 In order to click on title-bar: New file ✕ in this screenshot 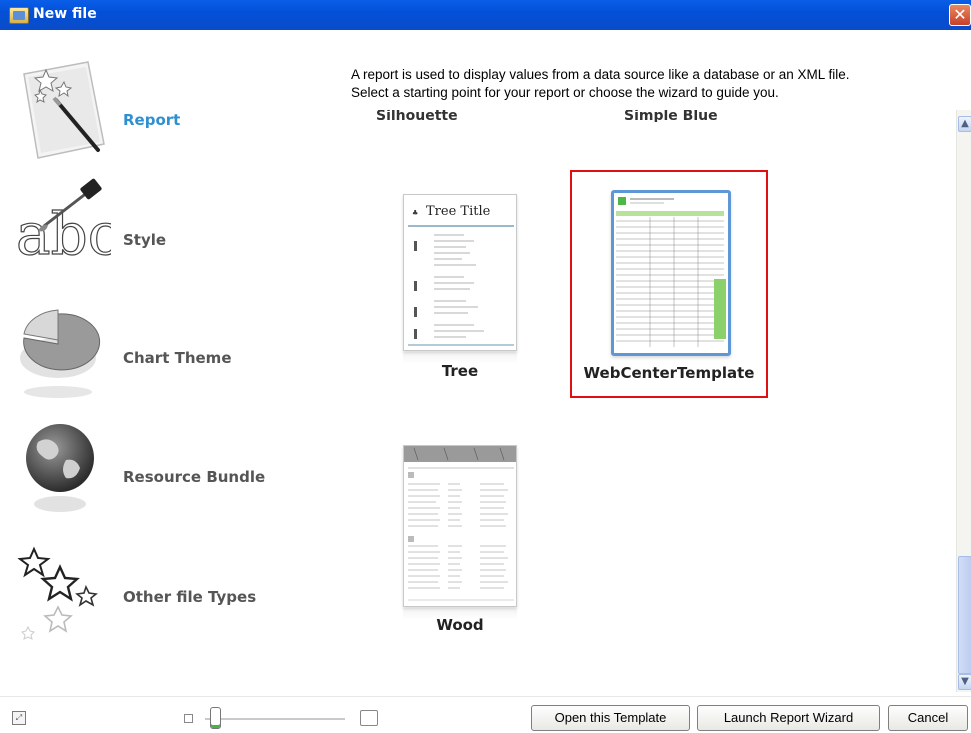, I will do `click(485, 15)`.